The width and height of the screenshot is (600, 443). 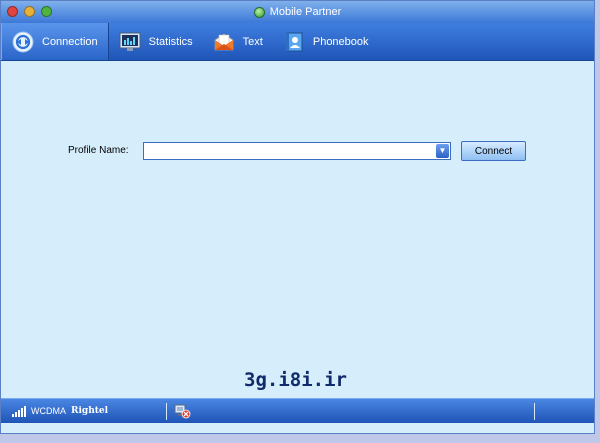 I want to click on phonebook-icon, so click(x=294, y=41).